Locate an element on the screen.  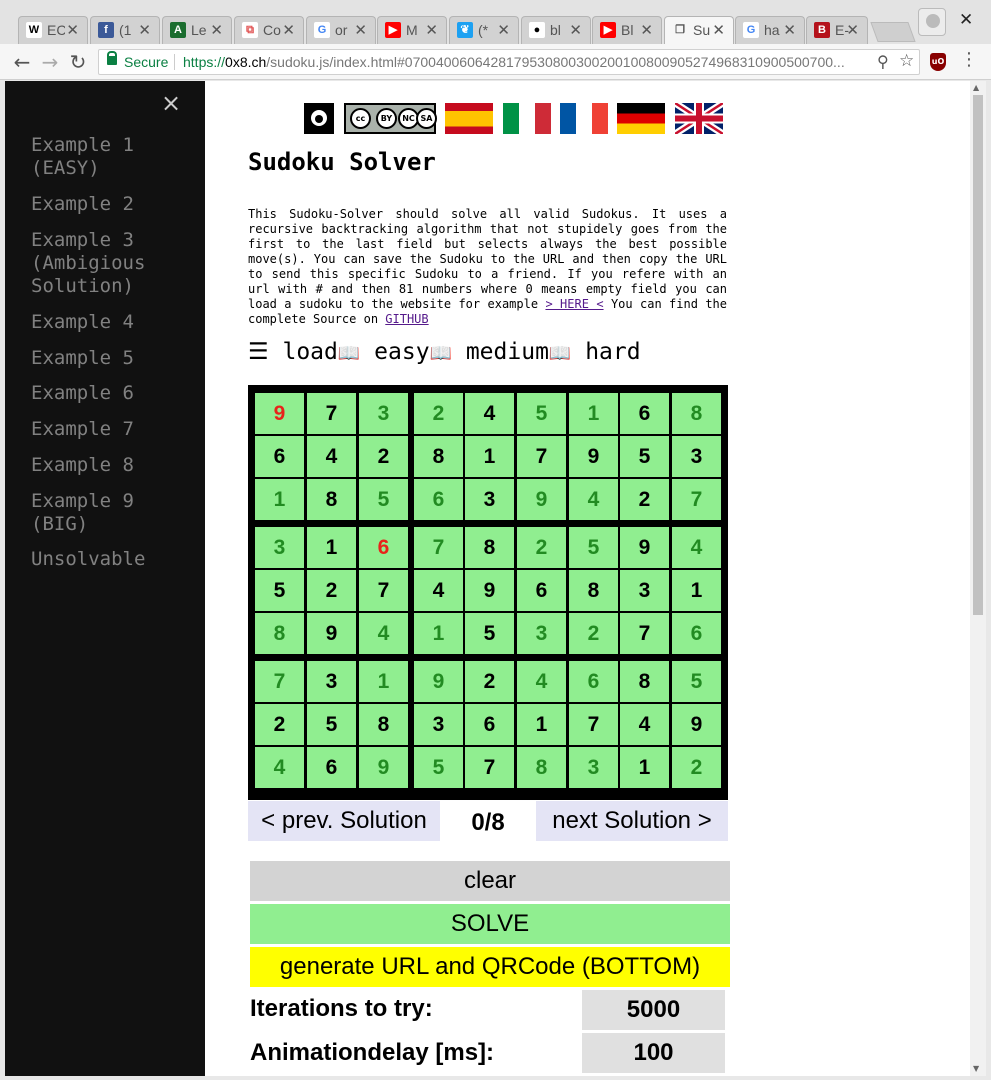
france-flag-icon is located at coordinates (584, 118).